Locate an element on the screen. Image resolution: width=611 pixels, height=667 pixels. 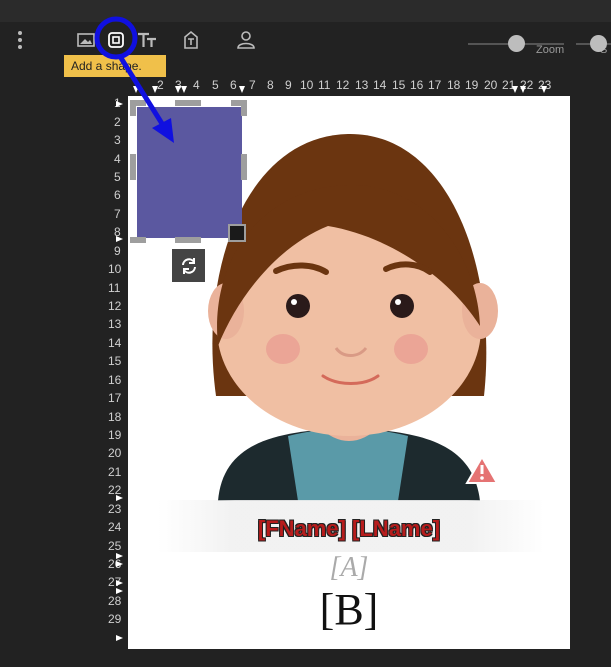
ruler-tick: 27 is located at coordinates (115, 582).